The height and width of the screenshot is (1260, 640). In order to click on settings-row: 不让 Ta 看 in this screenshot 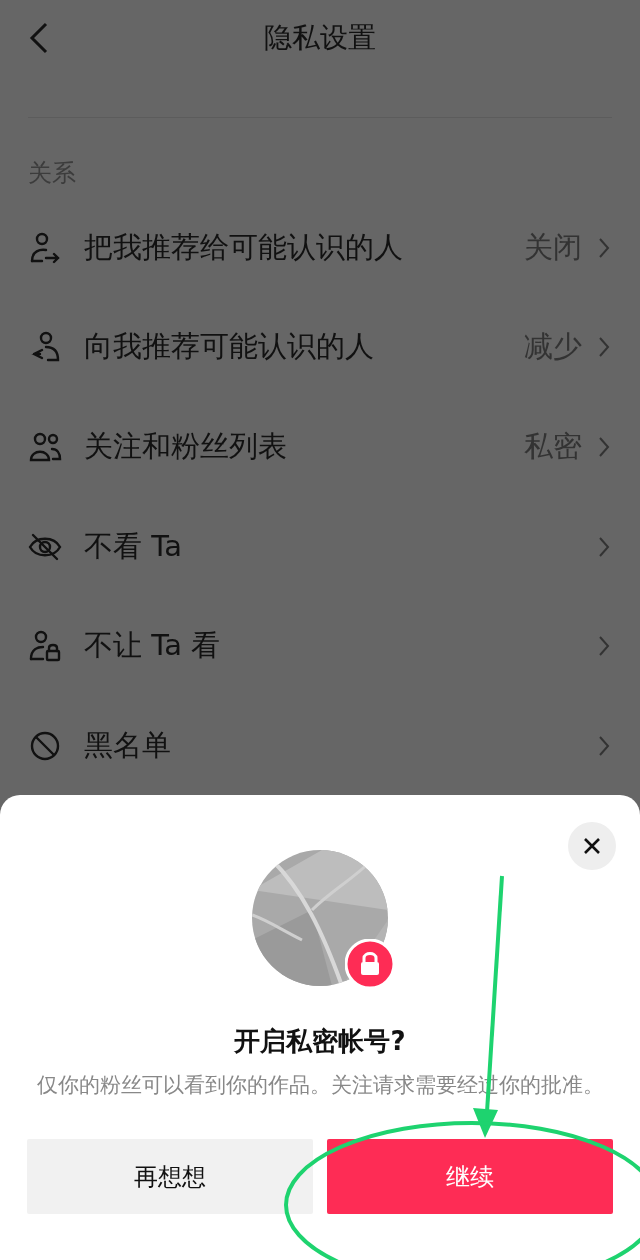, I will do `click(320, 646)`.